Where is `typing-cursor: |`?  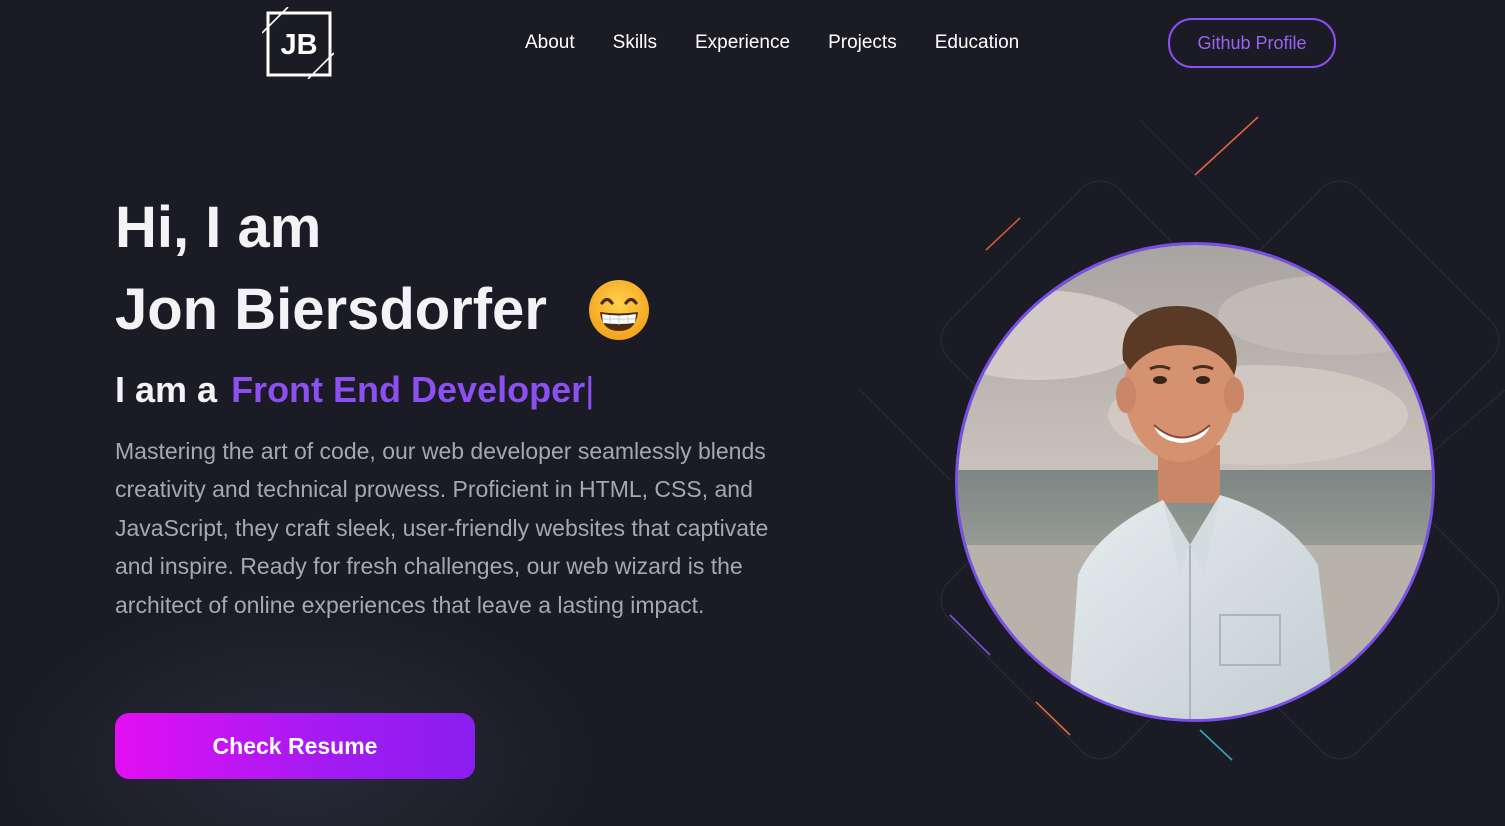 typing-cursor: | is located at coordinates (590, 389).